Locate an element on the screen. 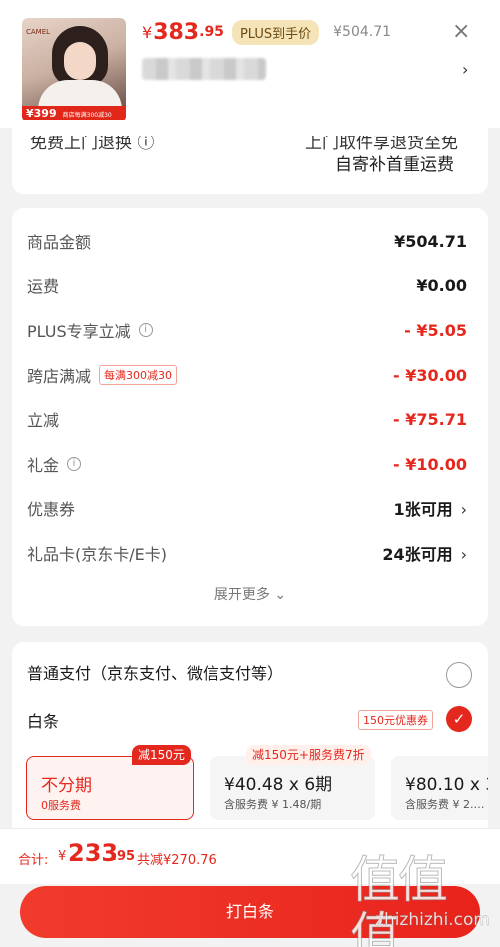 The image size is (500, 947). free-return-label: 免费上门退换 ⓘ is located at coordinates (92, 143).